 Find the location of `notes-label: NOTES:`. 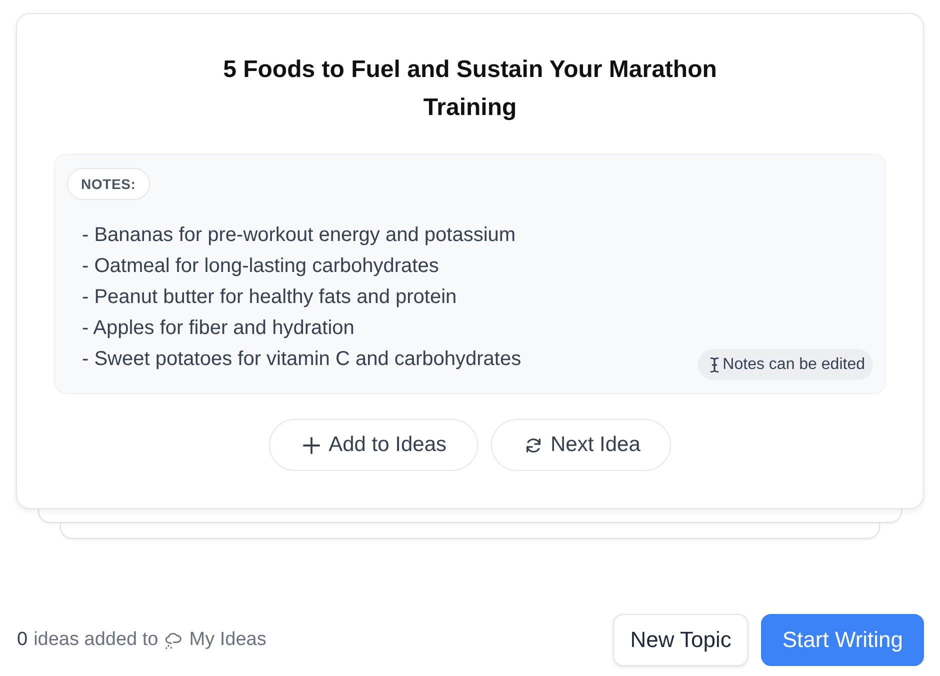

notes-label: NOTES: is located at coordinates (108, 184).